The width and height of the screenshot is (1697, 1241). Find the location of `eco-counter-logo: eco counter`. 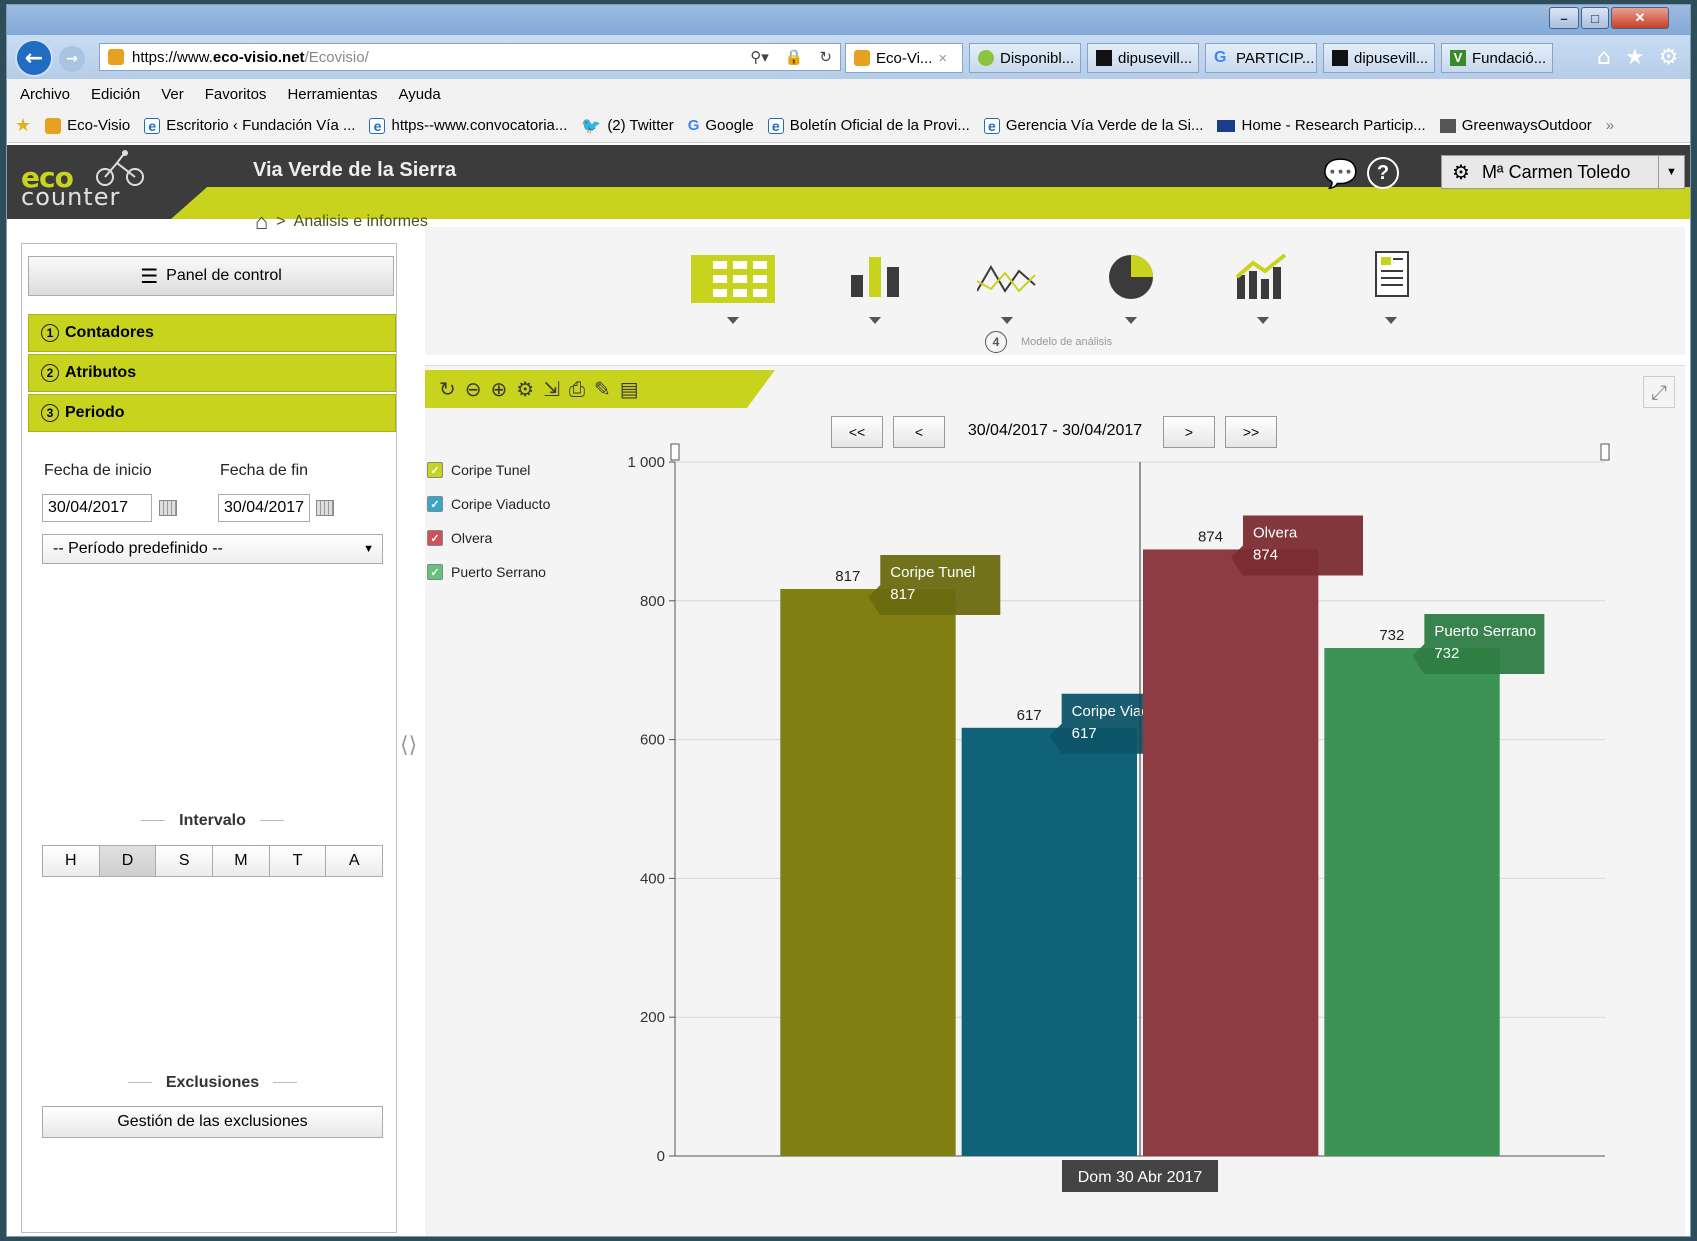

eco-counter-logo: eco counter is located at coordinates (107, 182).